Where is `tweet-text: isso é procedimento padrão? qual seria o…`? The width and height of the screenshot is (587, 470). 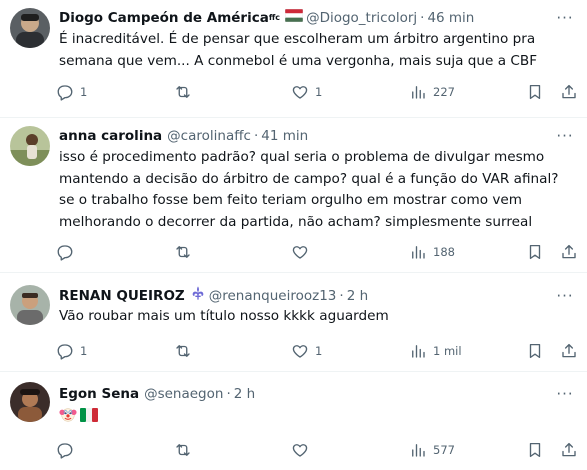 tweet-text: isso é procedimento padrão? qual seria o… is located at coordinates (309, 189).